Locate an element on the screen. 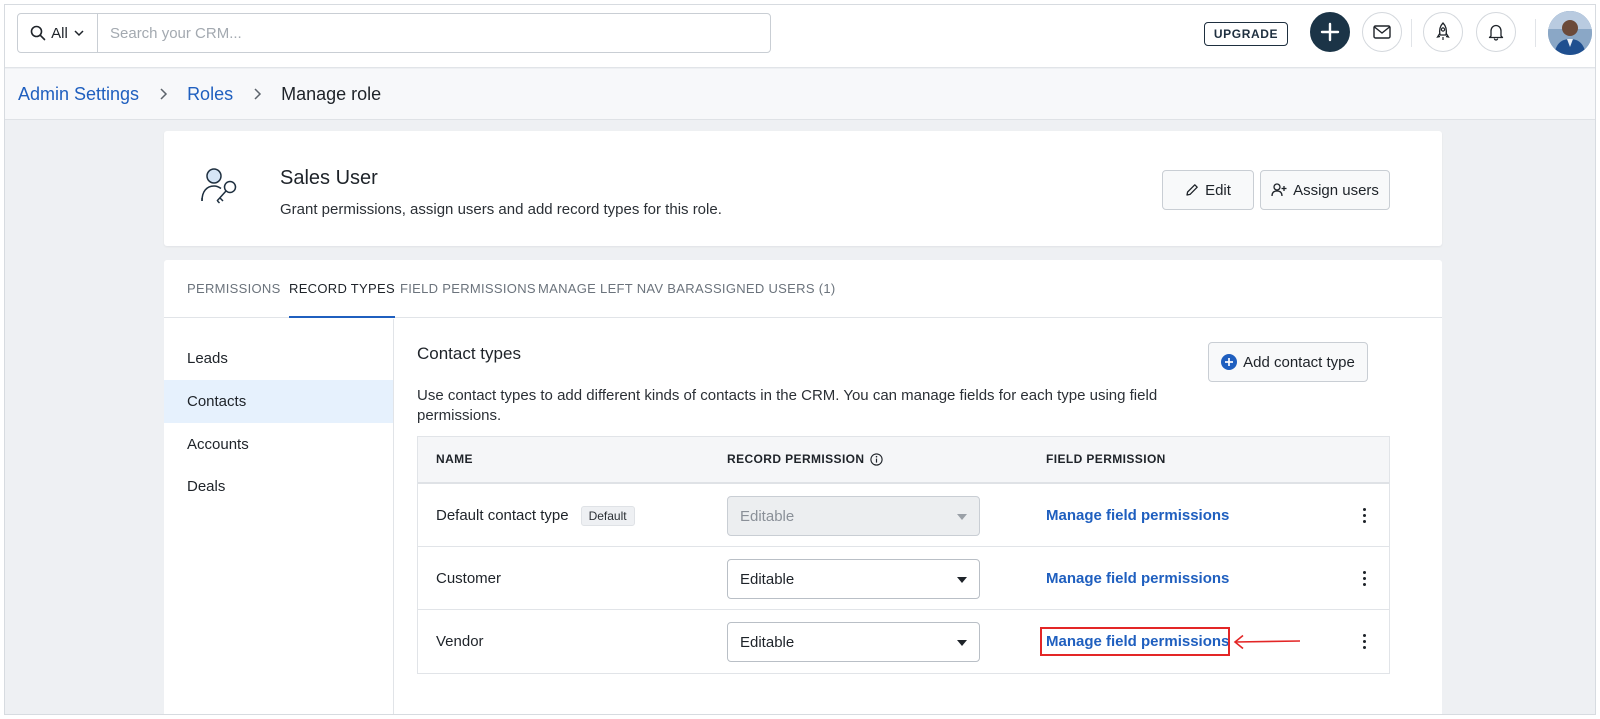  add-contact-type-button: Add contact type is located at coordinates (1288, 362).